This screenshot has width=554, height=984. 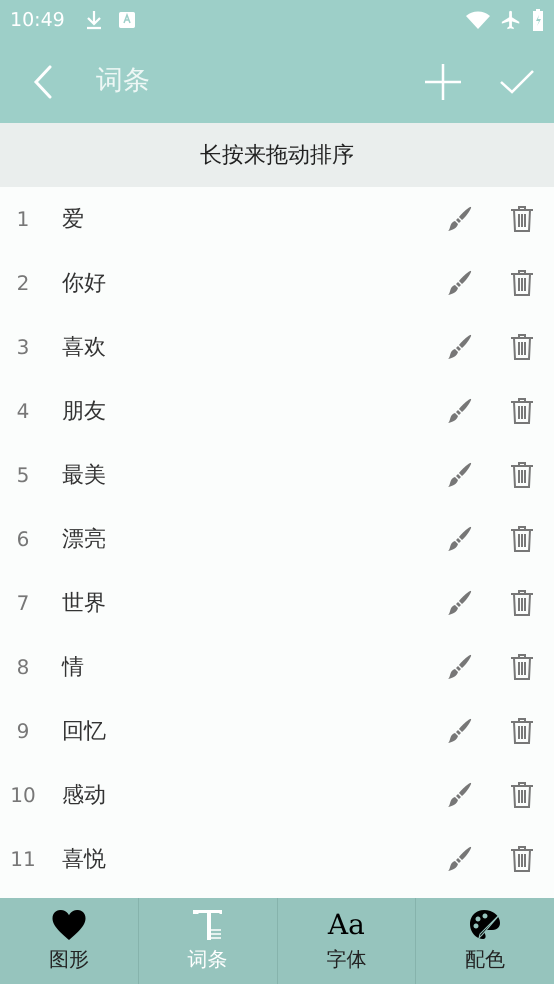 I want to click on battery-icon, so click(x=538, y=20).